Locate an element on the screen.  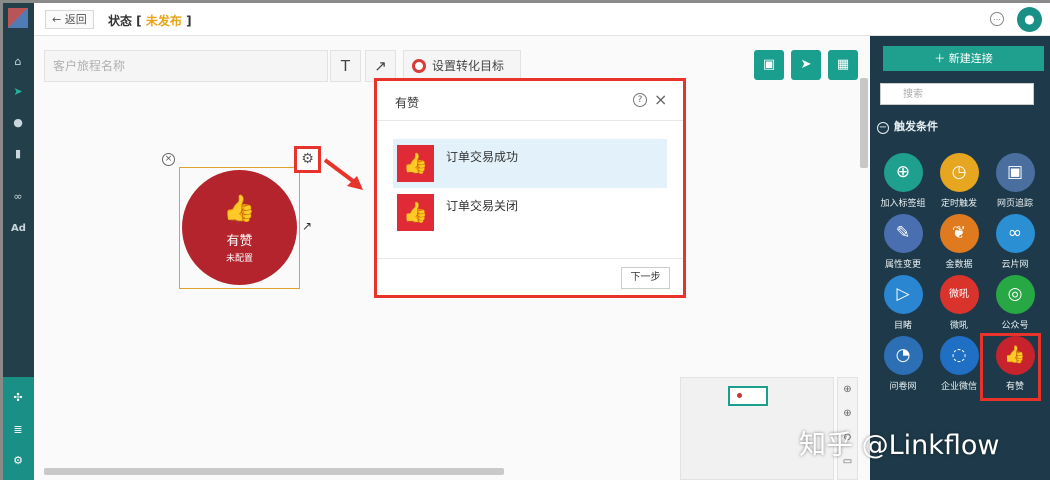
canvas-vertical-scrollbar is located at coordinates (864, 123).